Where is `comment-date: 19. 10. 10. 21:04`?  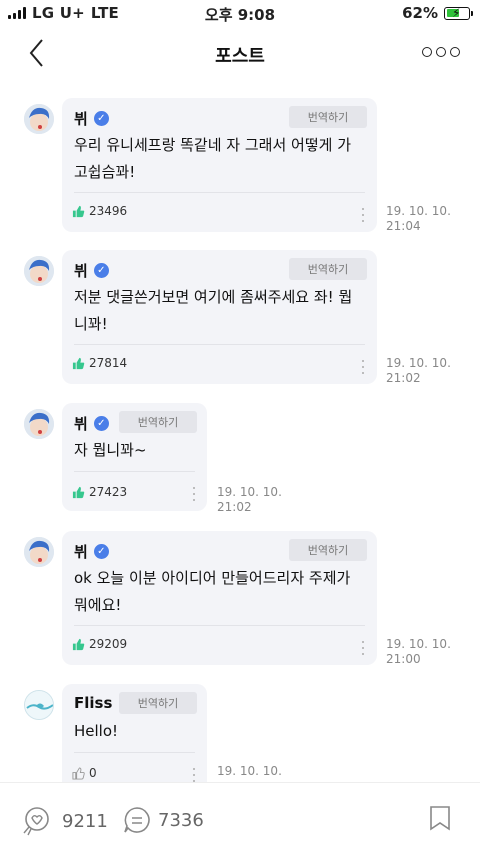 comment-date: 19. 10. 10. 21:04 is located at coordinates (418, 219).